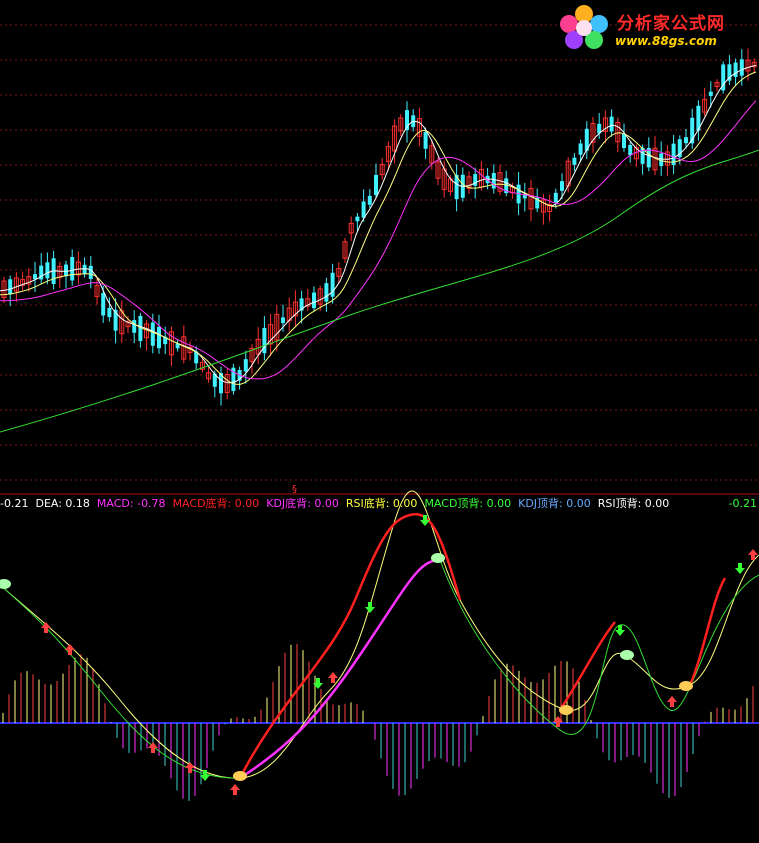 The height and width of the screenshot is (843, 759). I want to click on status-item: MACD底背: 0.00, so click(216, 503).